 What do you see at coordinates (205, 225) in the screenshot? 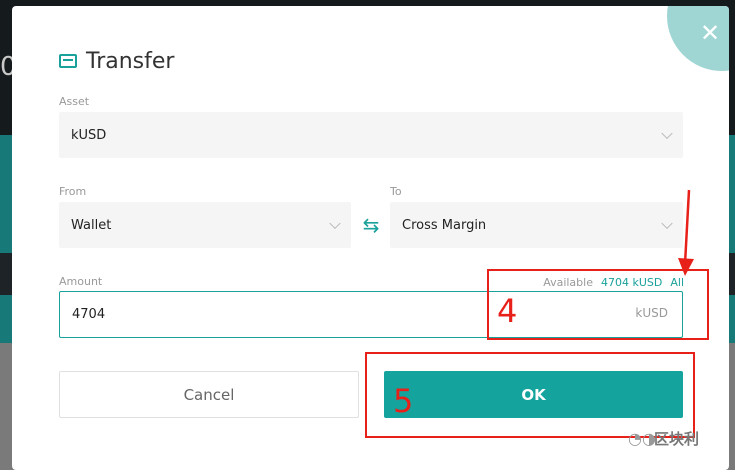
I see `from-select: Wallet` at bounding box center [205, 225].